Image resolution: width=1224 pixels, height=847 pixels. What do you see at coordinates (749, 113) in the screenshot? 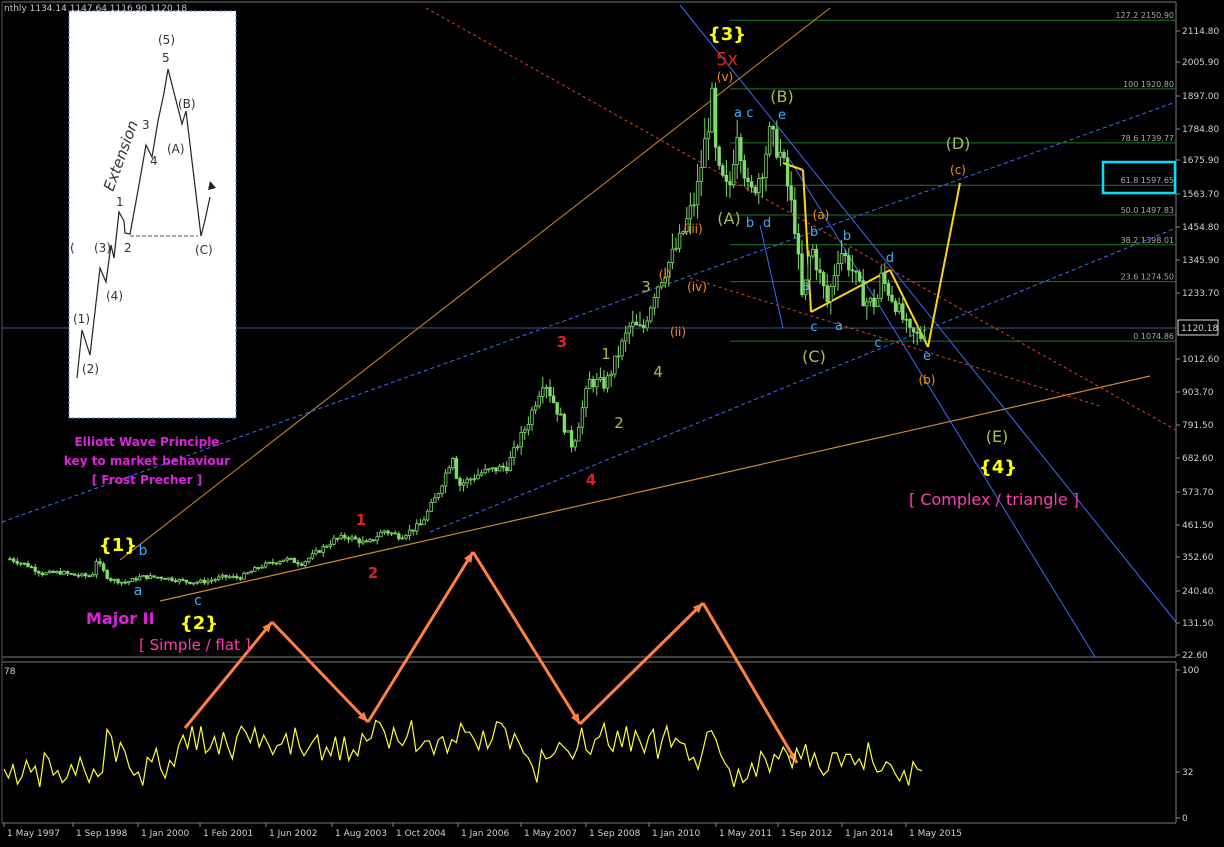
I see `wave-label-cyan-5: c` at bounding box center [749, 113].